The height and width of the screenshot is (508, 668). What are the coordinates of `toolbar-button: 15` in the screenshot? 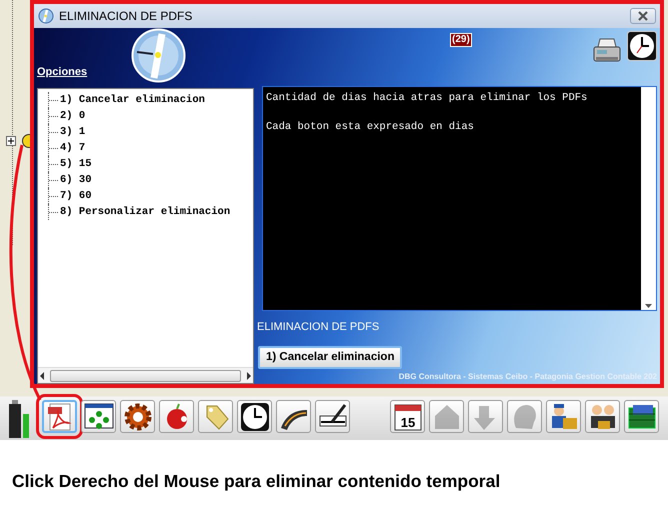 It's located at (407, 416).